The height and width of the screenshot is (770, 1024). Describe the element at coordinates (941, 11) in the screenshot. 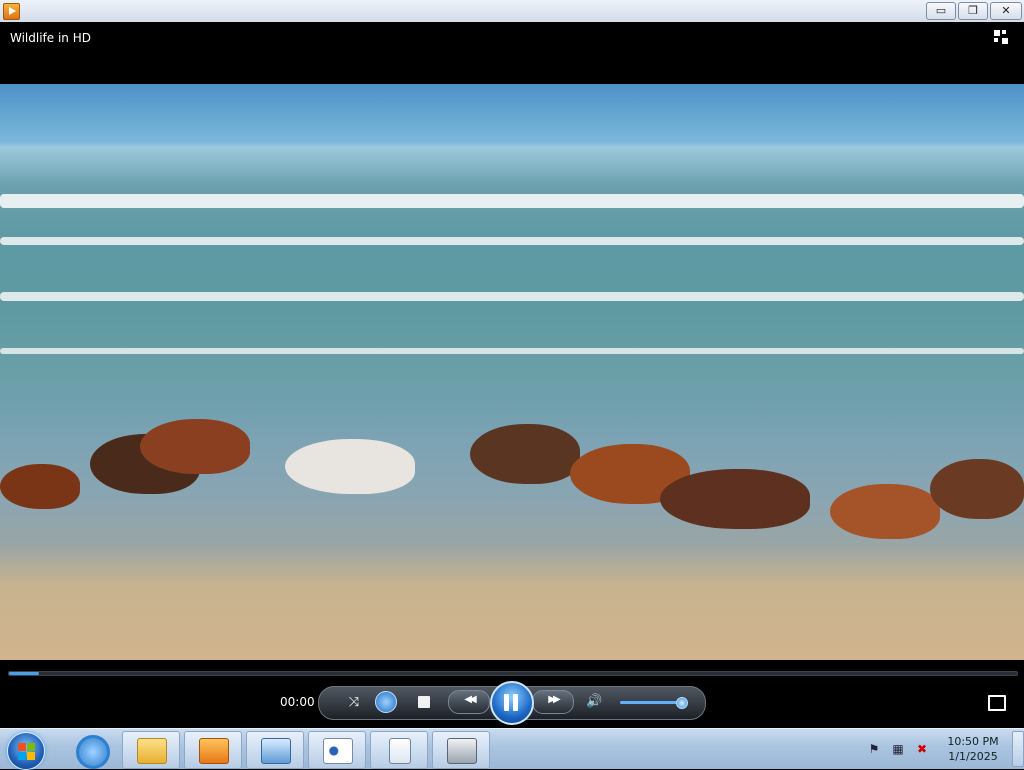

I see `minimize-button: ▭` at that location.